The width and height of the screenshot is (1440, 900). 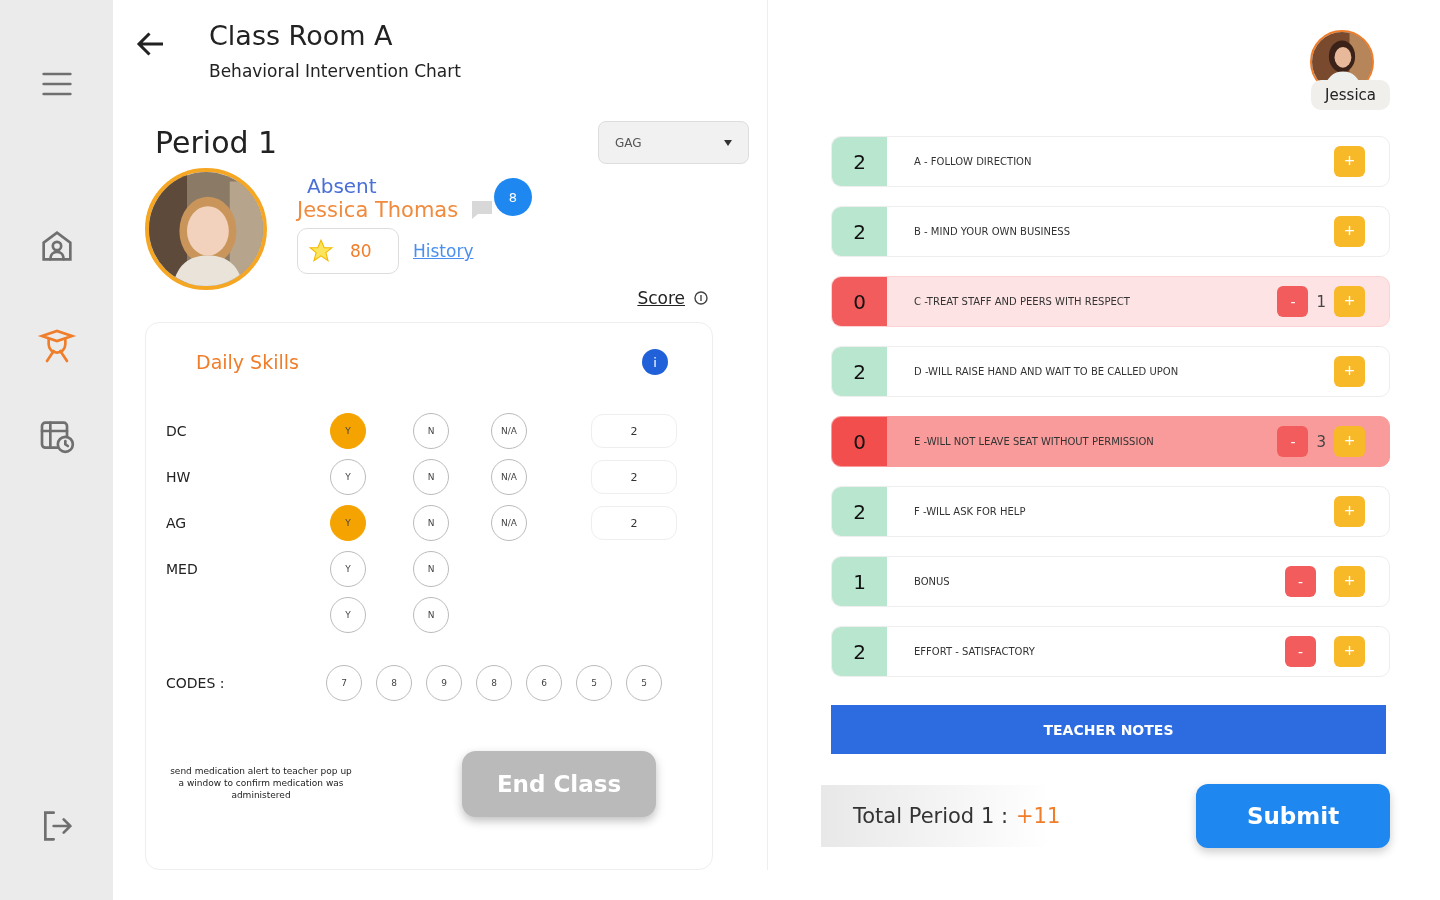 I want to click on card-title: Daily Skills, so click(x=247, y=362).